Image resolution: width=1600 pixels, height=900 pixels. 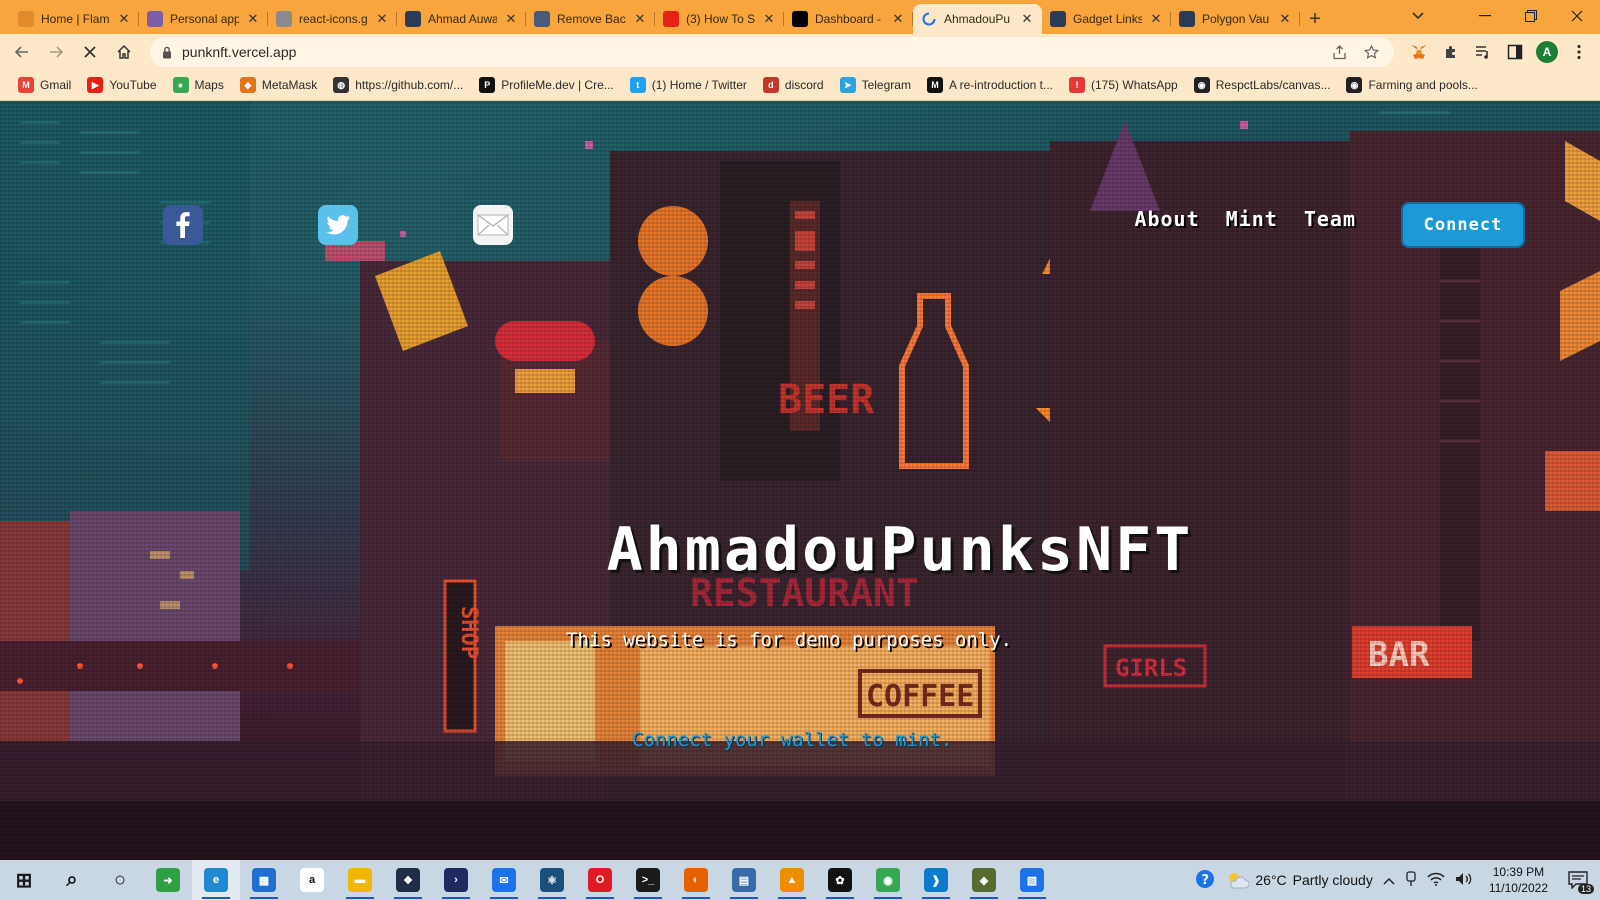 What do you see at coordinates (977, 19) in the screenshot?
I see `browser-tab: AhmadouPu ✕` at bounding box center [977, 19].